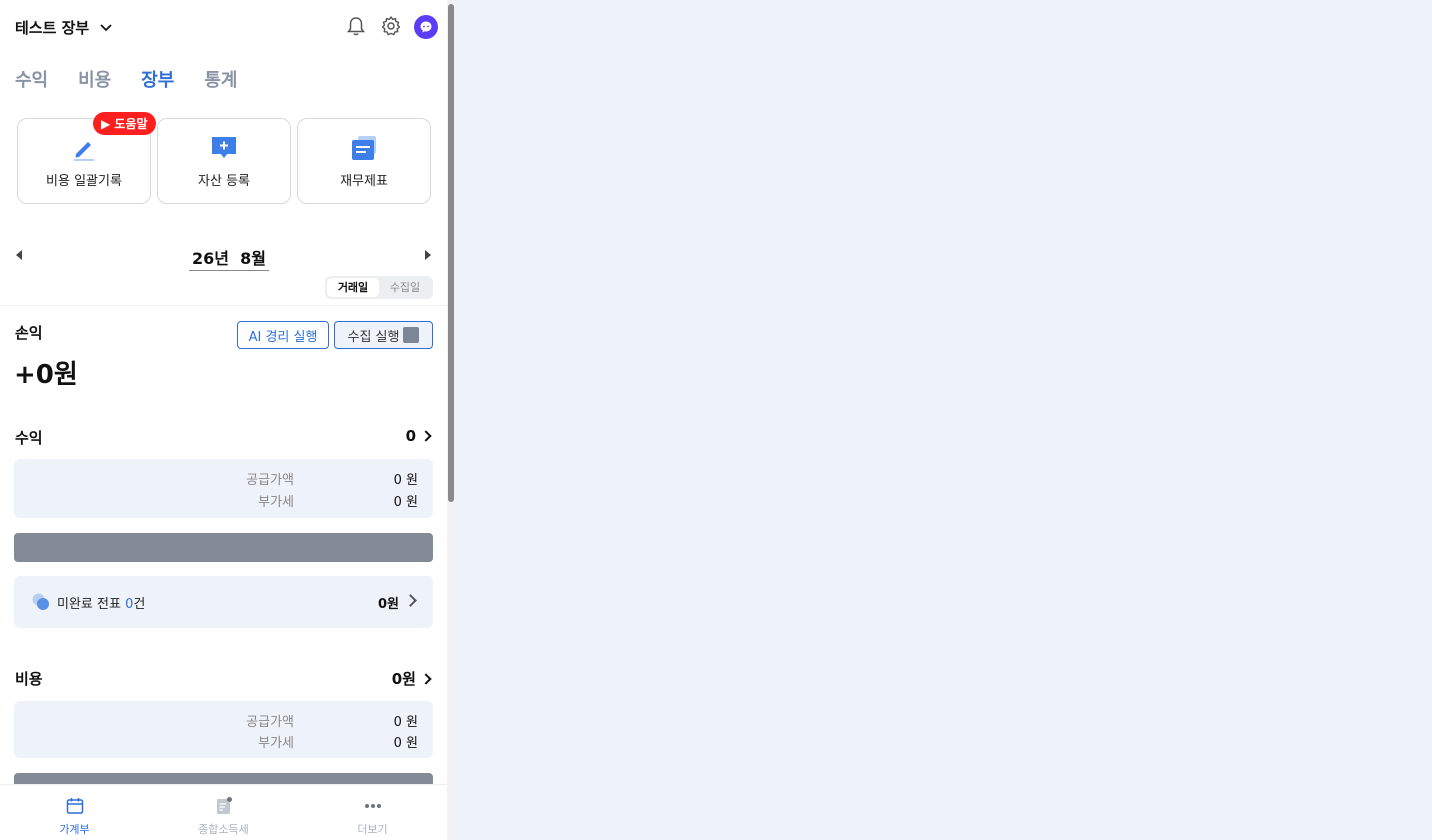 Image resolution: width=1432 pixels, height=840 pixels. What do you see at coordinates (223, 729) in the screenshot?
I see `expense-summary: 공급가액 0 원 부가세 0 원` at bounding box center [223, 729].